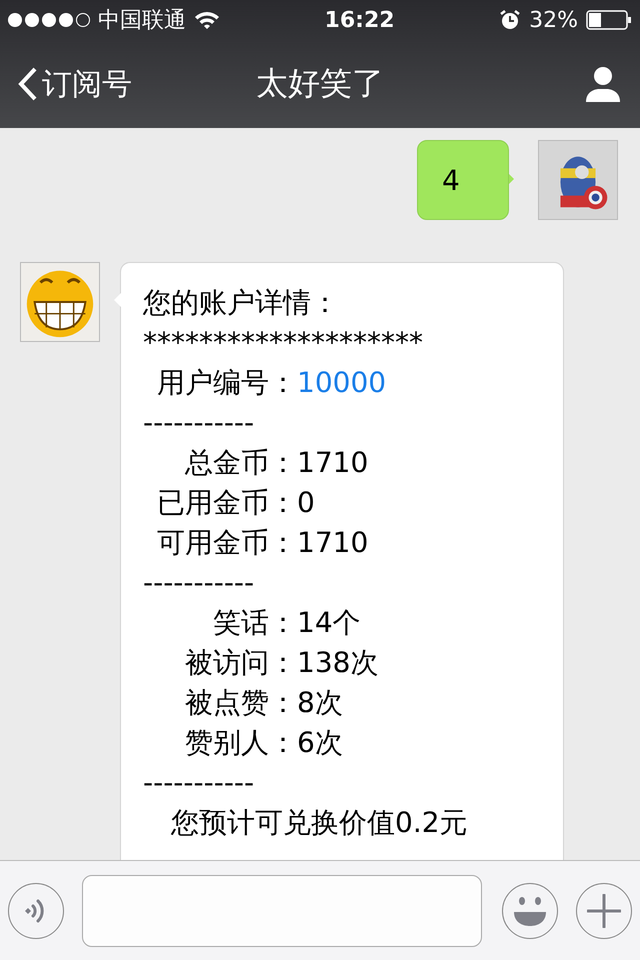 Image resolution: width=640 pixels, height=960 pixels. I want to click on battery-percent: 32%, so click(553, 20).